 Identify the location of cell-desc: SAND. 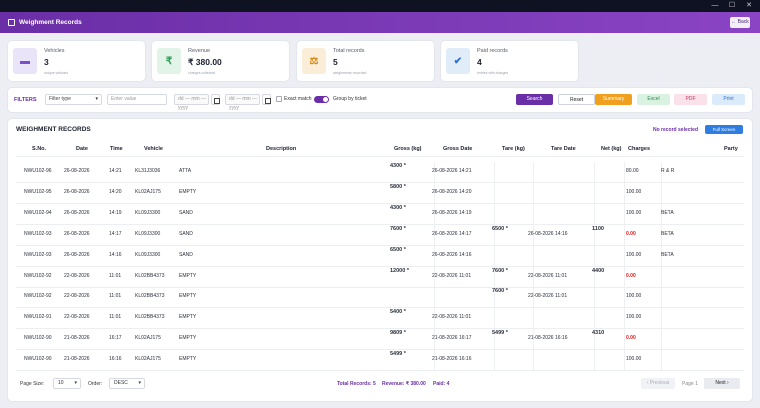
(186, 254).